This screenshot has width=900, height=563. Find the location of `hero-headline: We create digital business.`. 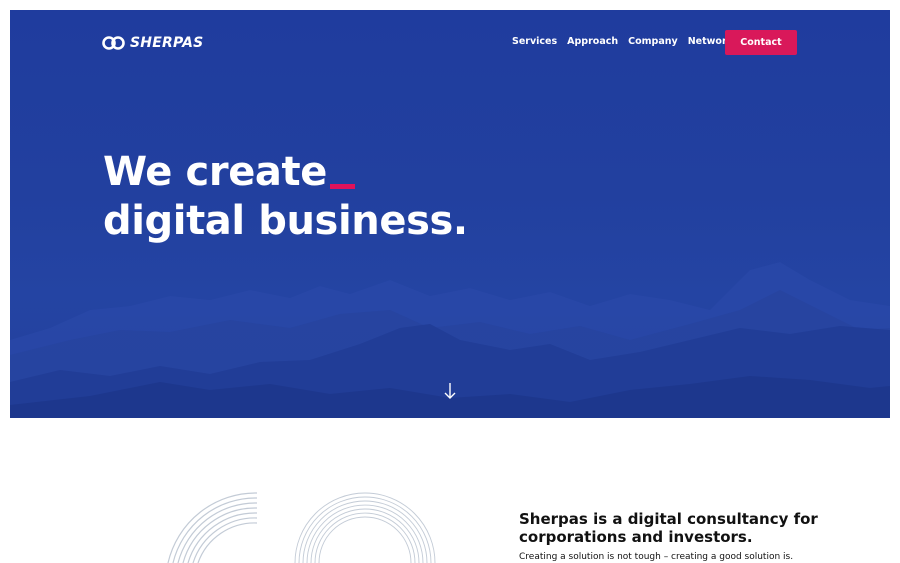

hero-headline: We create digital business. is located at coordinates (285, 197).